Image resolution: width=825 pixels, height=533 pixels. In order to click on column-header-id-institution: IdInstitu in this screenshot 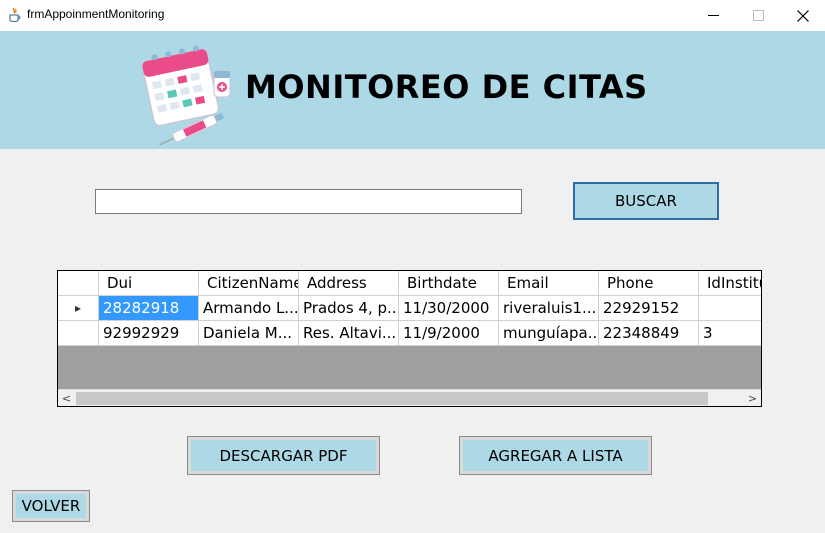, I will do `click(730, 283)`.